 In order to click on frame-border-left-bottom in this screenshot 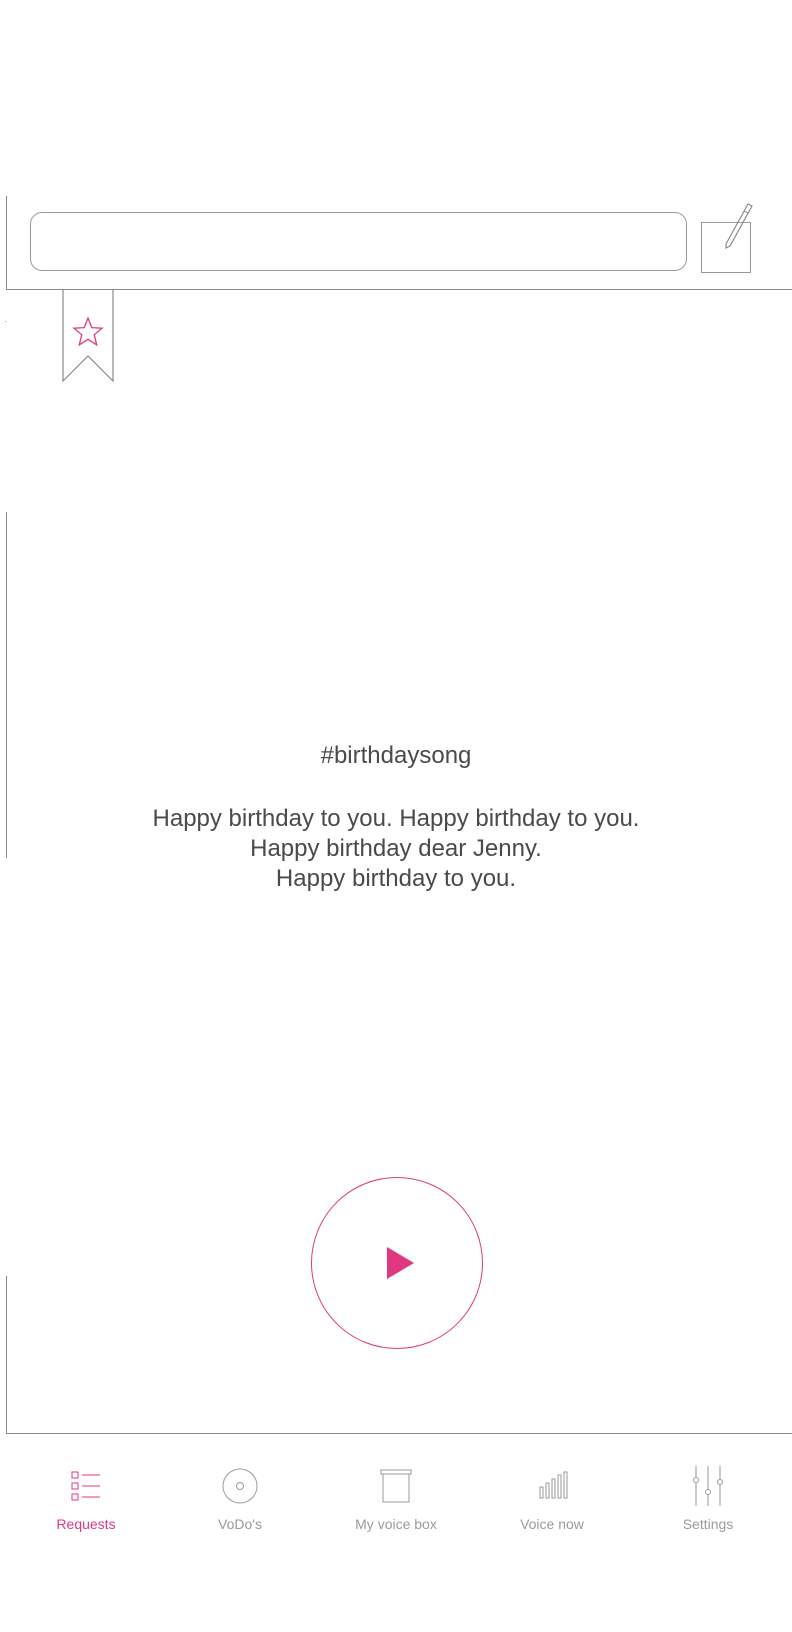, I will do `click(6, 1355)`.